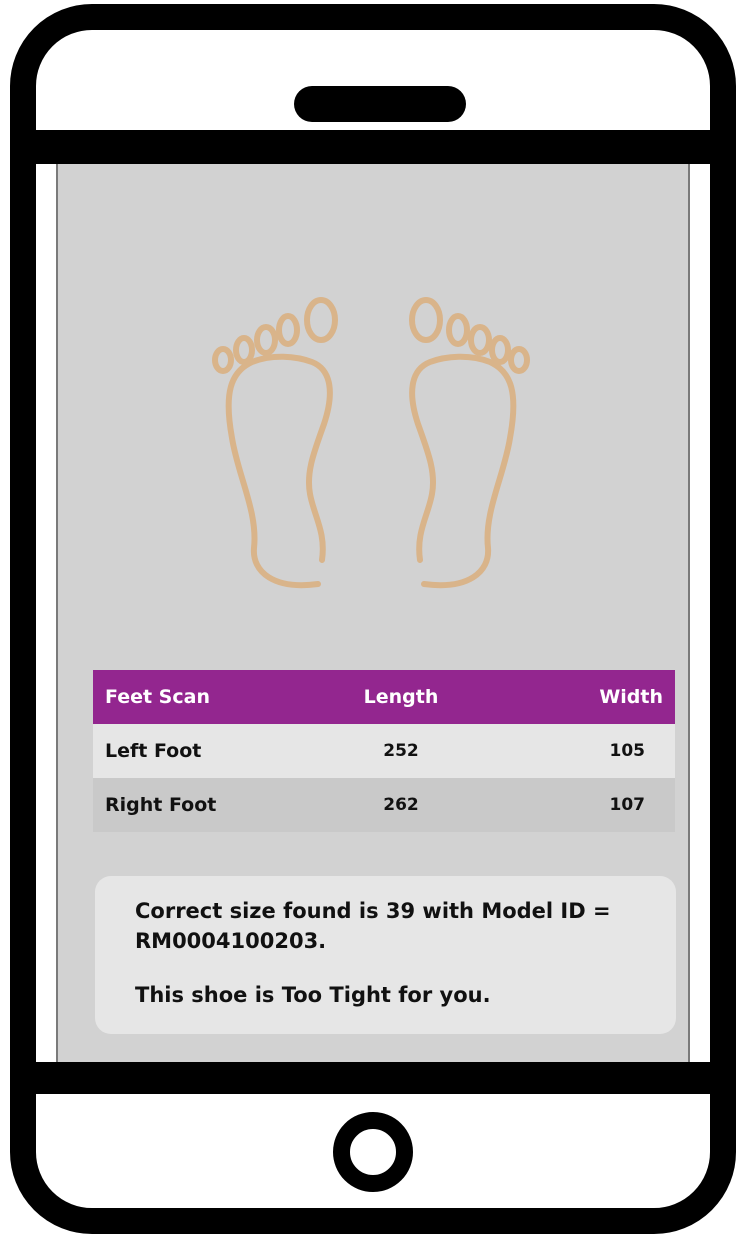 This screenshot has width=746, height=1239. What do you see at coordinates (469, 443) in the screenshot?
I see `right-footprint-icon` at bounding box center [469, 443].